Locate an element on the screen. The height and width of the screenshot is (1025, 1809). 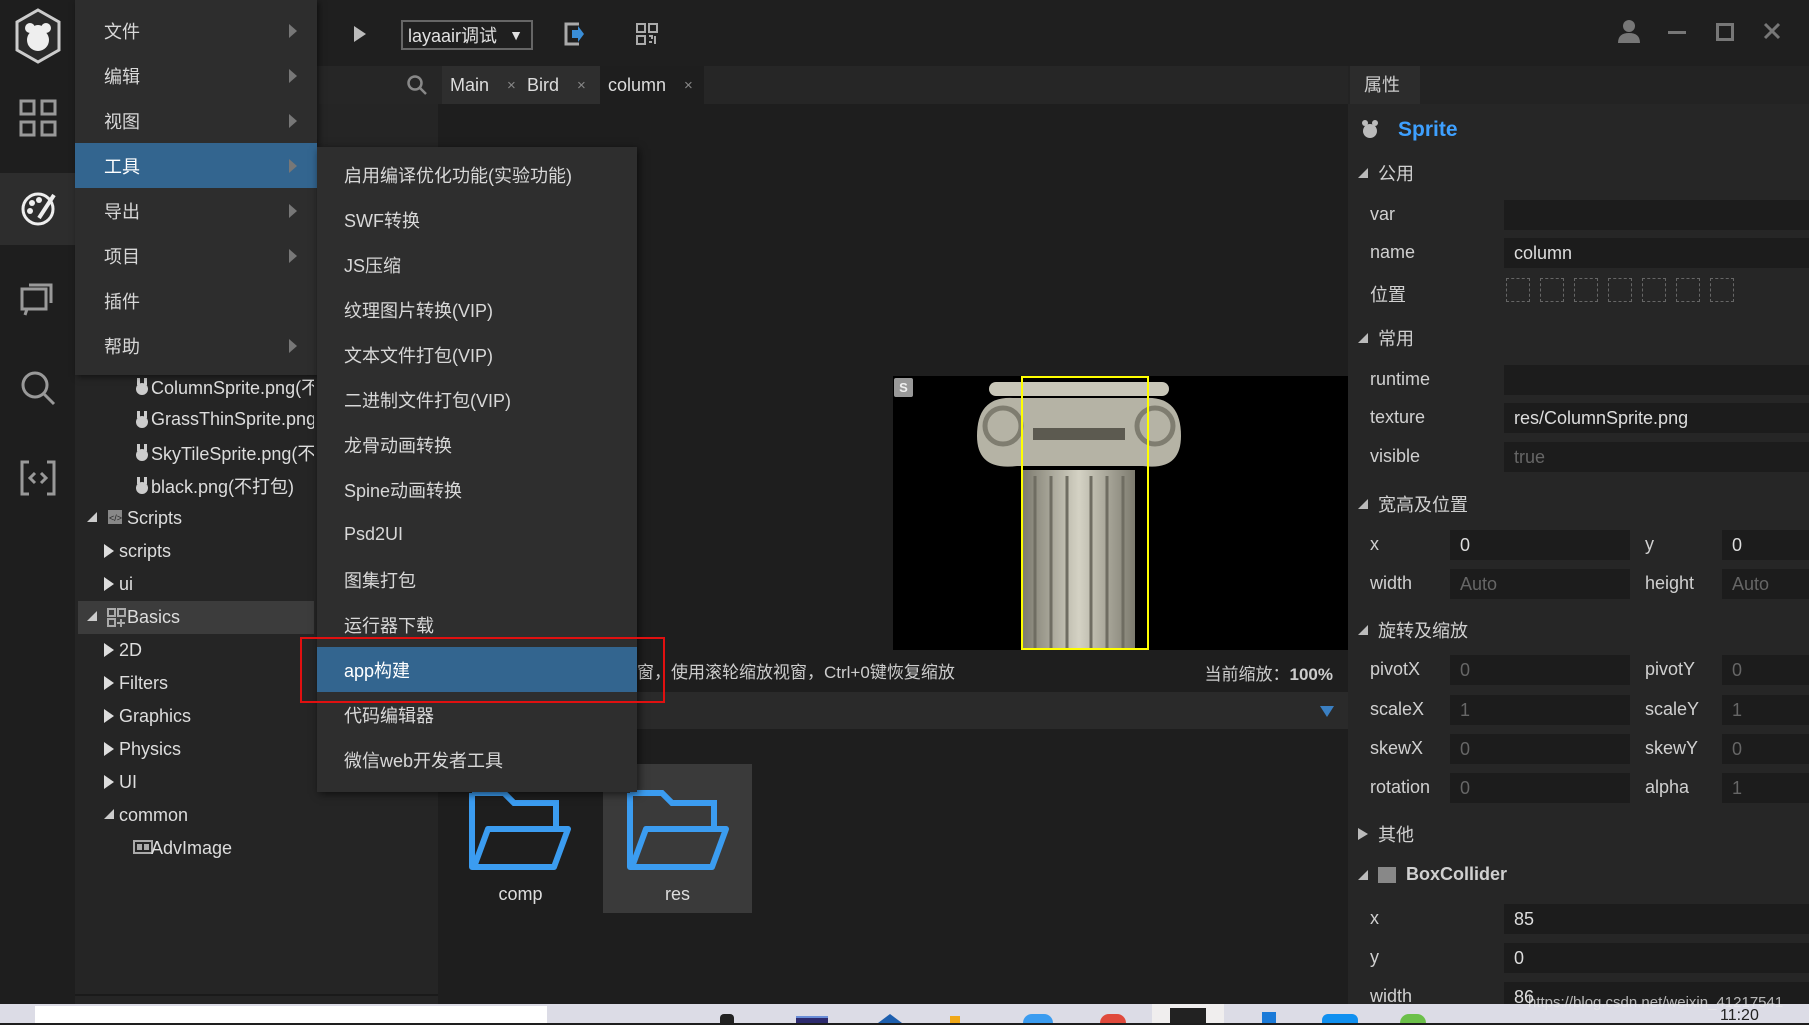
menu-item-1: 编辑 is located at coordinates (196, 75).